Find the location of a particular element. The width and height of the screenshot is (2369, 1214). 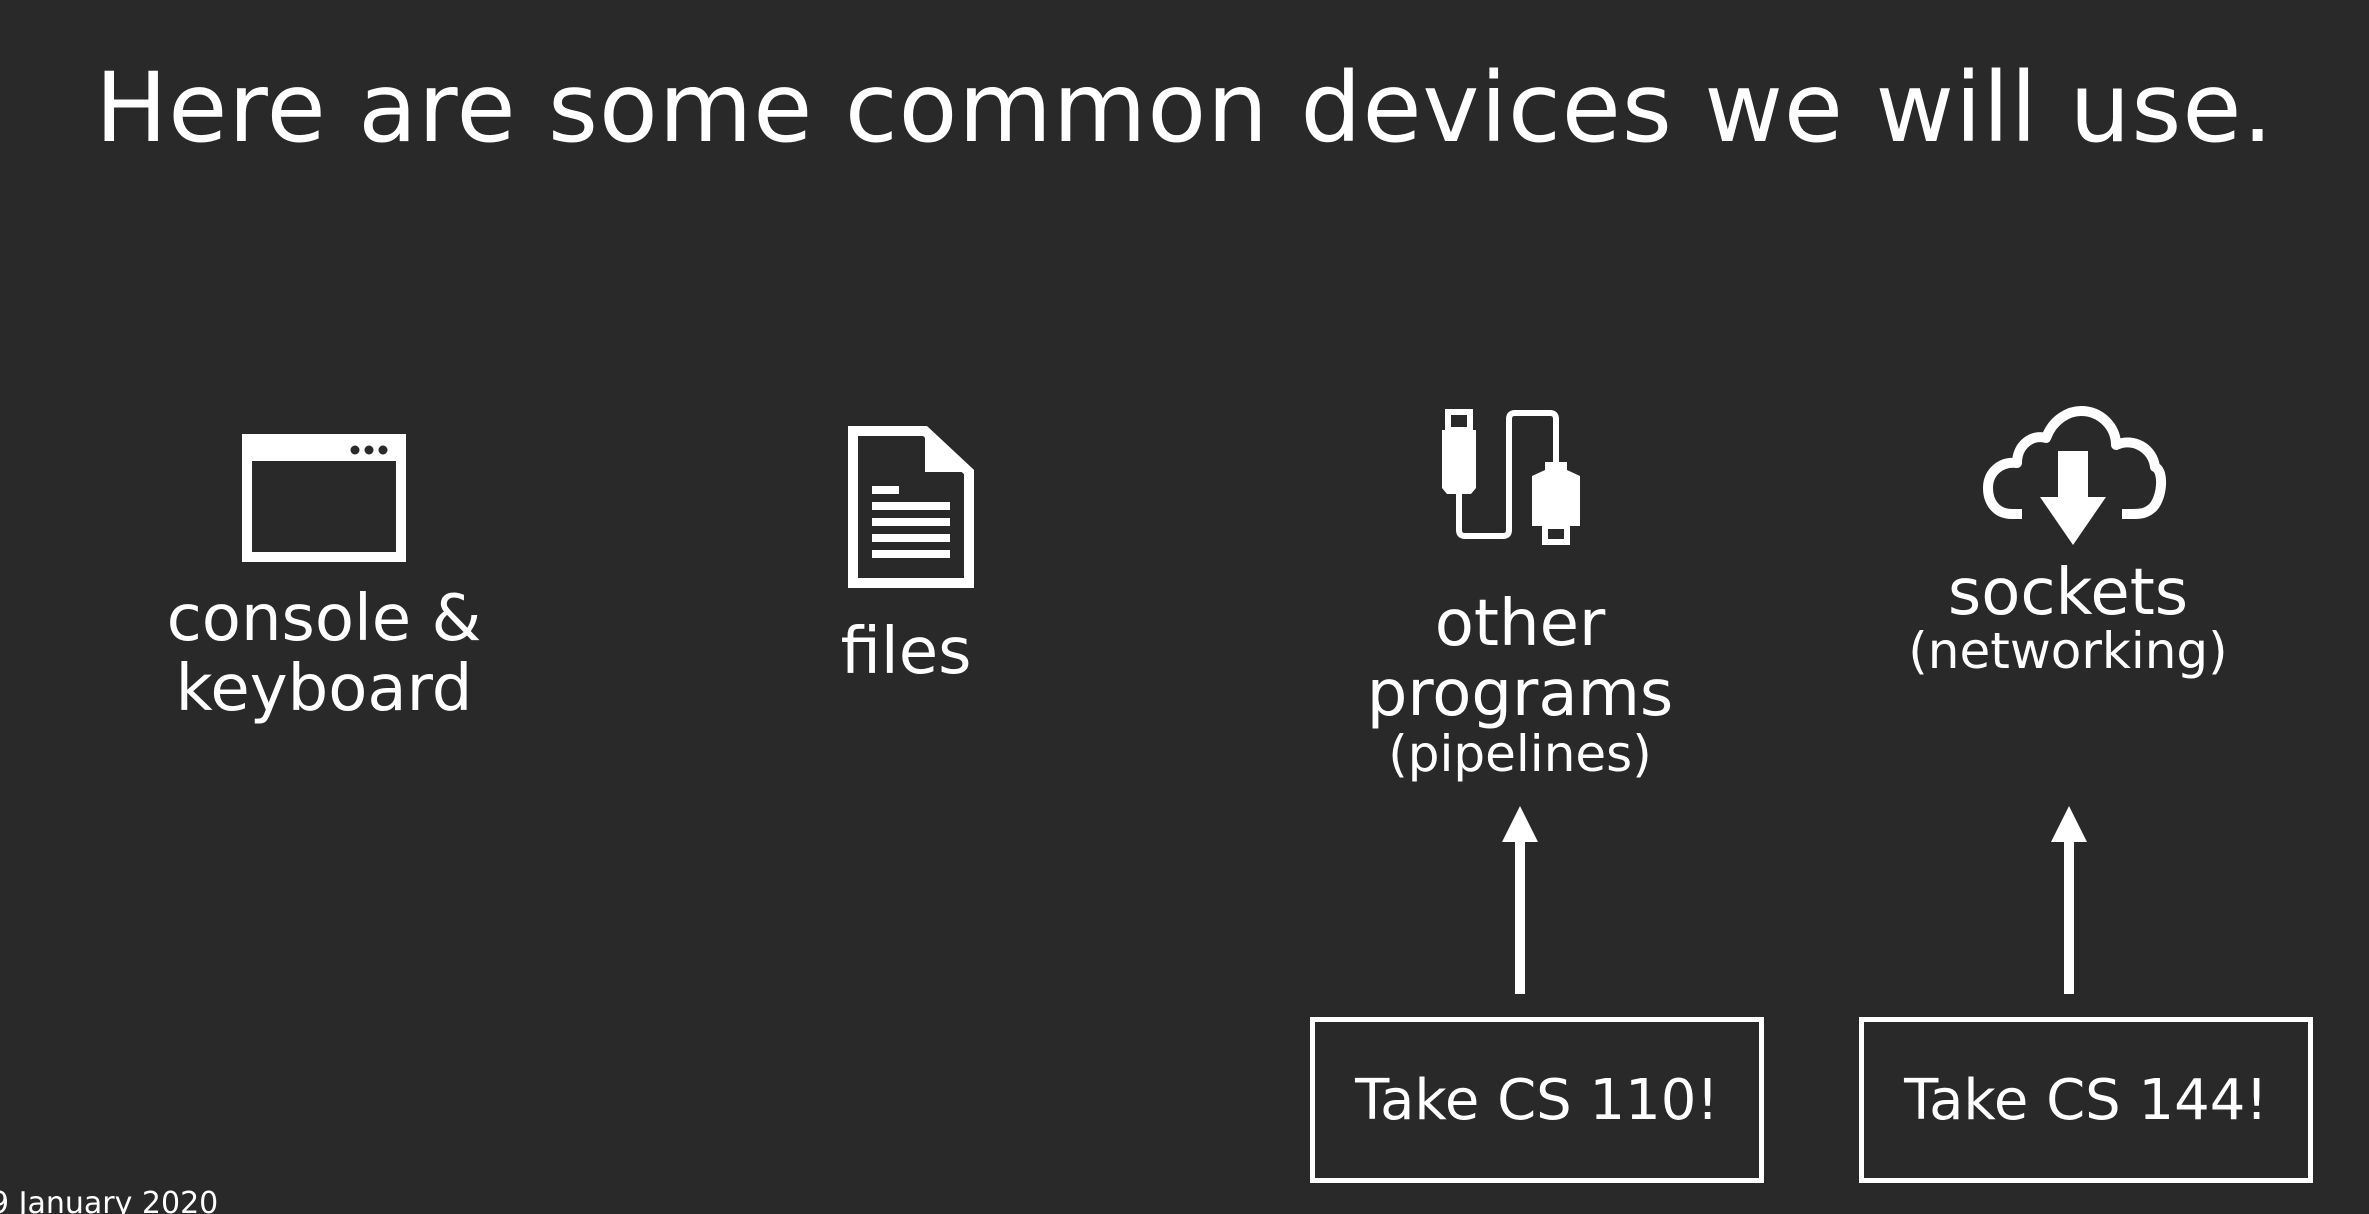

sockets-label: sockets (networking) is located at coordinates (2068, 618).